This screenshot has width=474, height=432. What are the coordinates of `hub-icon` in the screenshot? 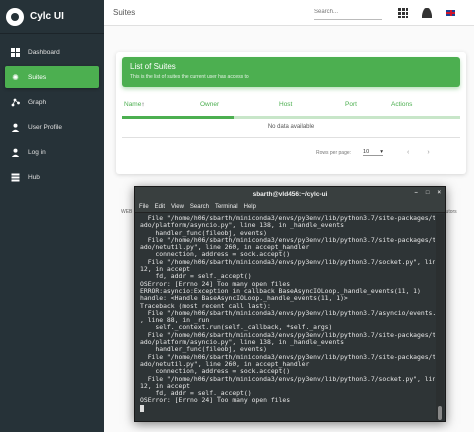 It's located at (15, 177).